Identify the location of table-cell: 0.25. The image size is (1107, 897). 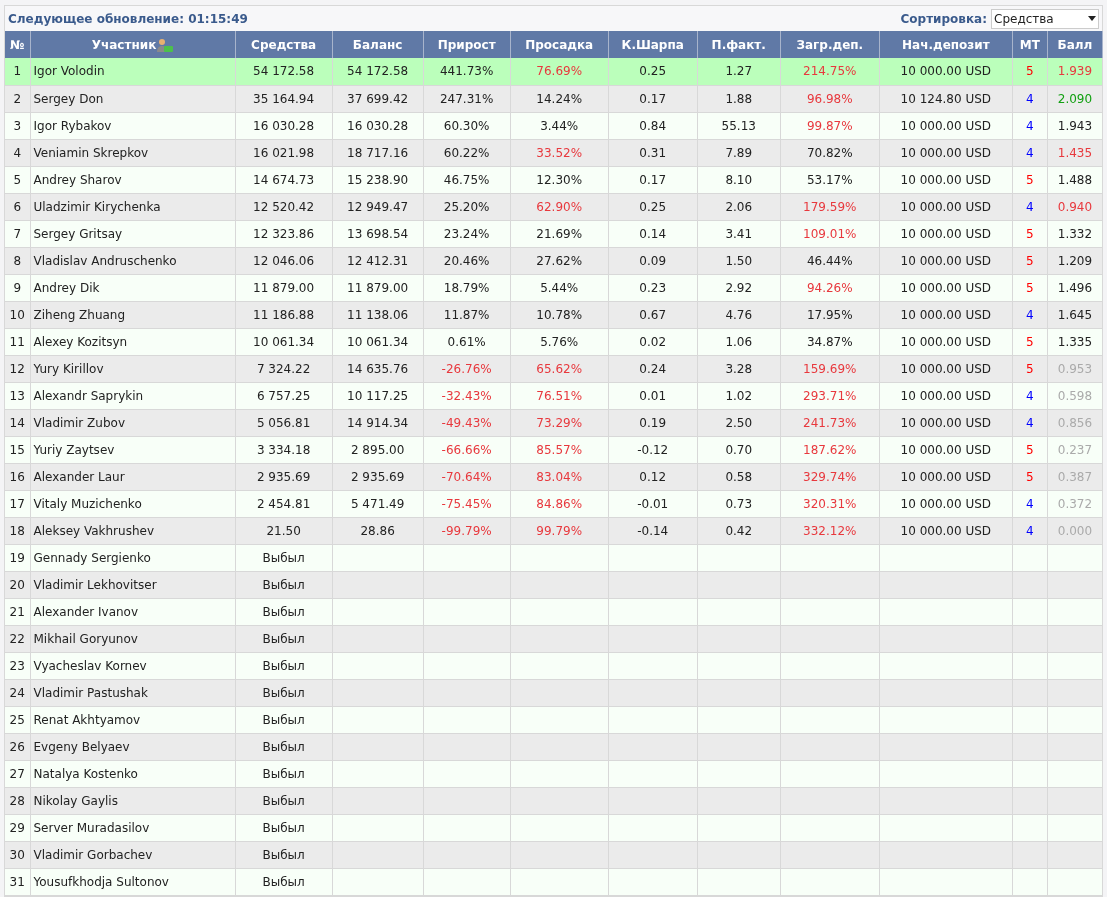
(653, 206).